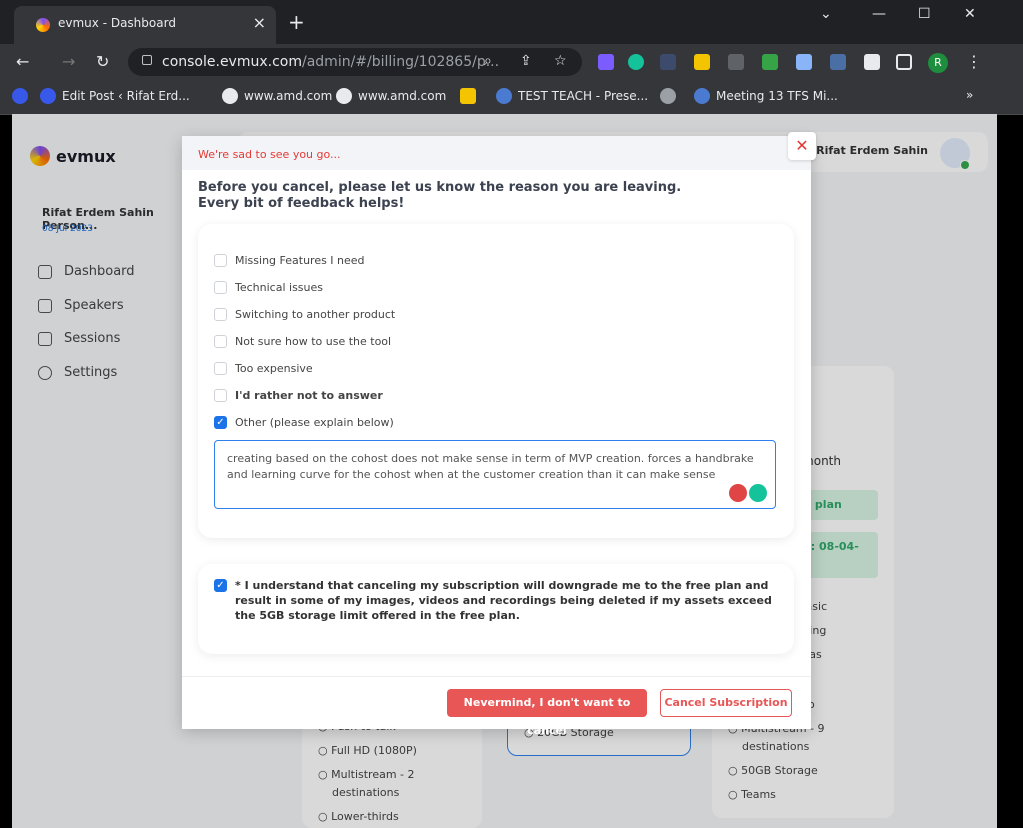  Describe the element at coordinates (289, 260) in the screenshot. I see `reason-option-missing-features: Missing Features I need` at that location.